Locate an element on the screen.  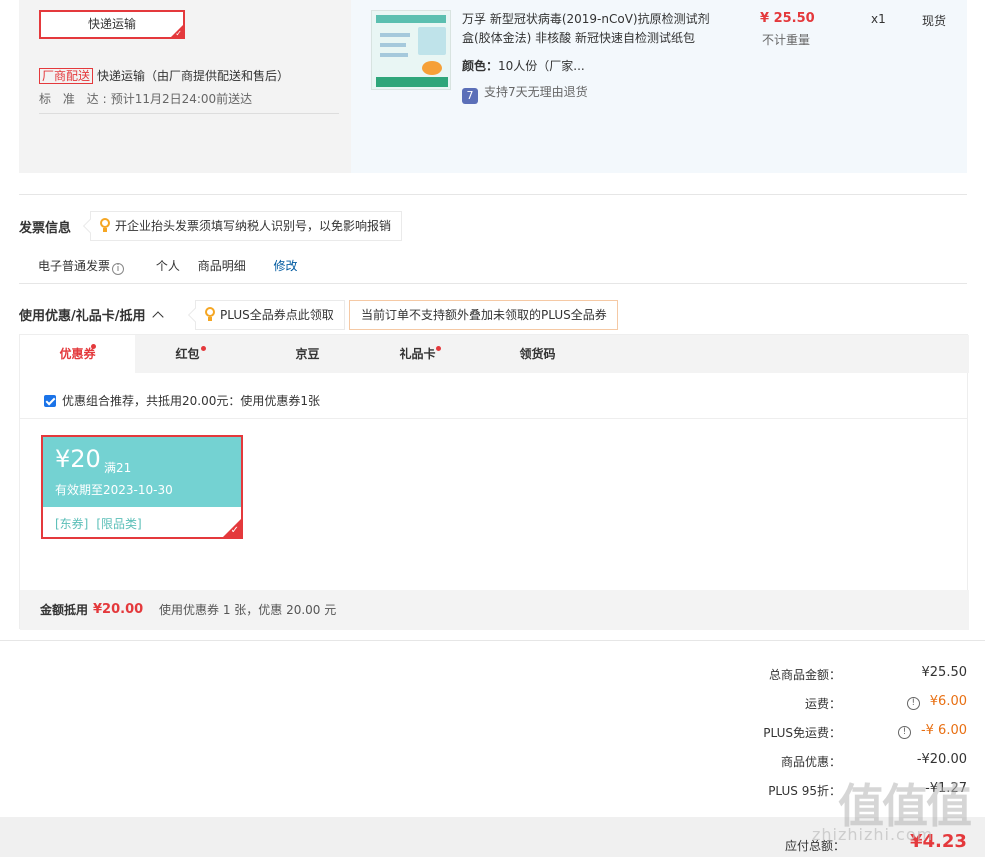
info-icon: i is located at coordinates (118, 269).